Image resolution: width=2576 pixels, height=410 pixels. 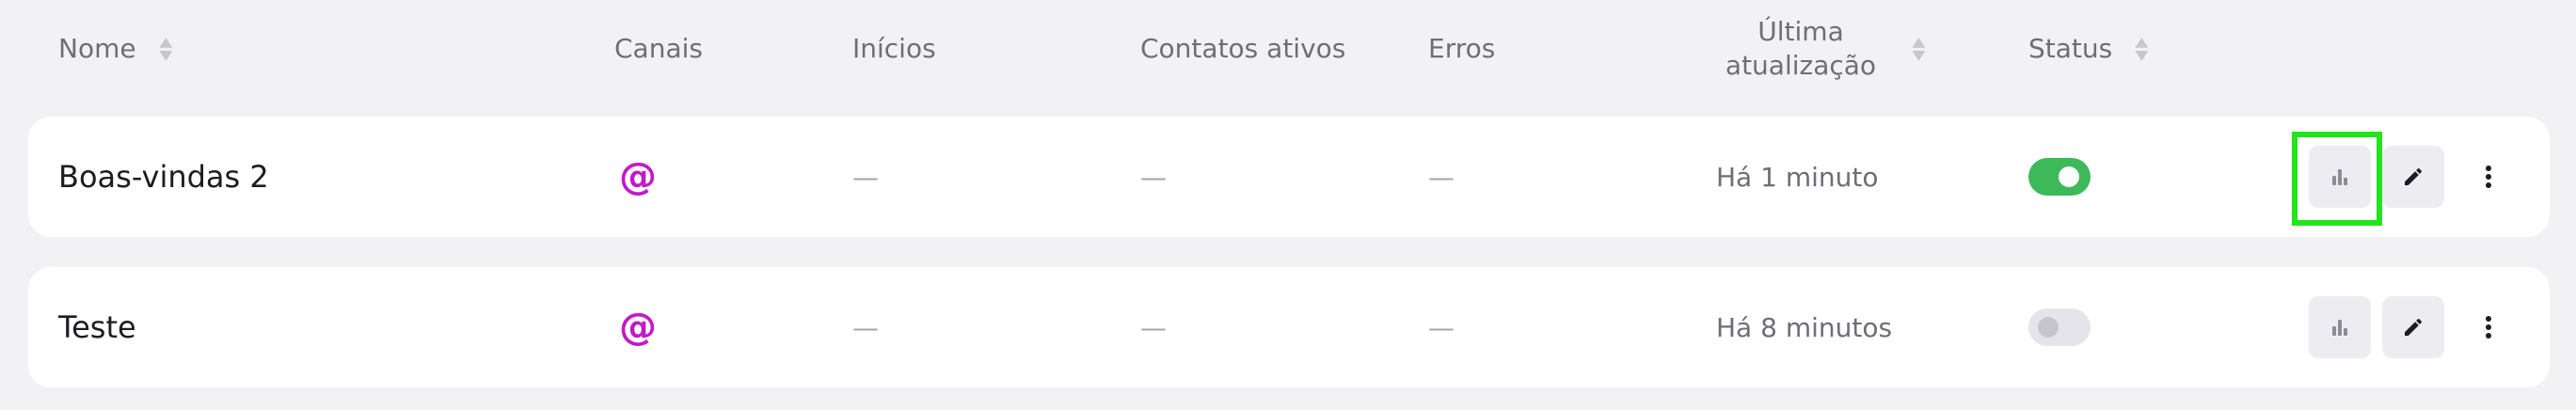 I want to click on bar-chart-icon, so click(x=2339, y=328).